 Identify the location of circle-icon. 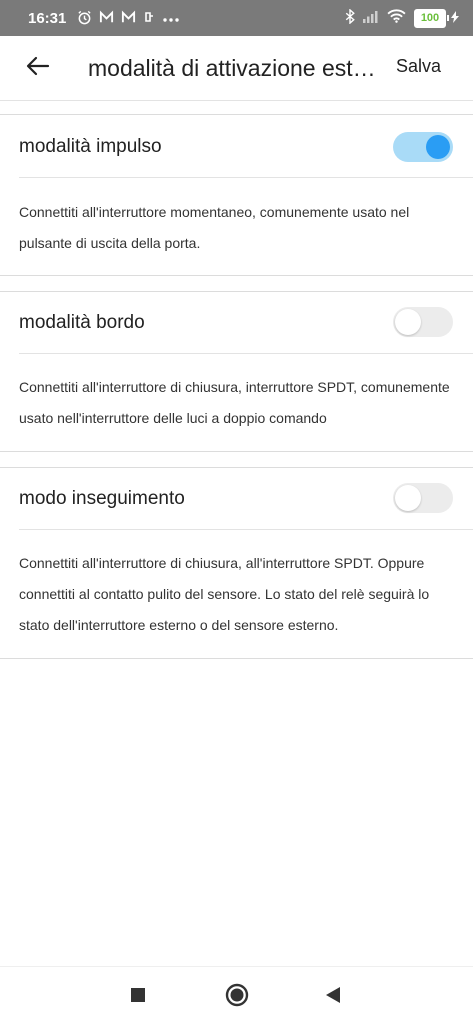
(237, 997).